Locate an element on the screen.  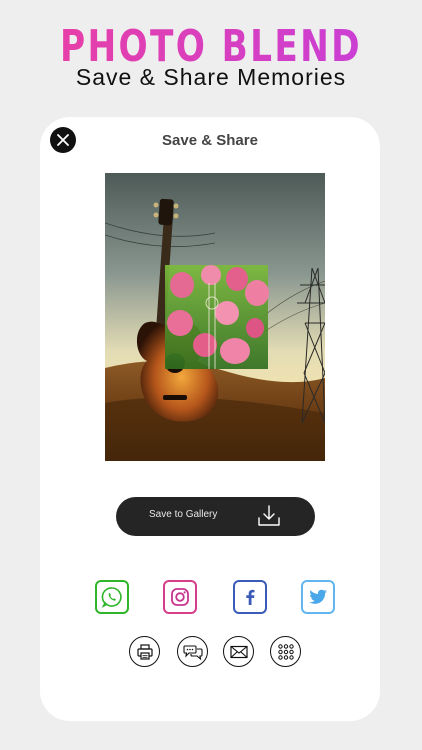
download-icon is located at coordinates (269, 515).